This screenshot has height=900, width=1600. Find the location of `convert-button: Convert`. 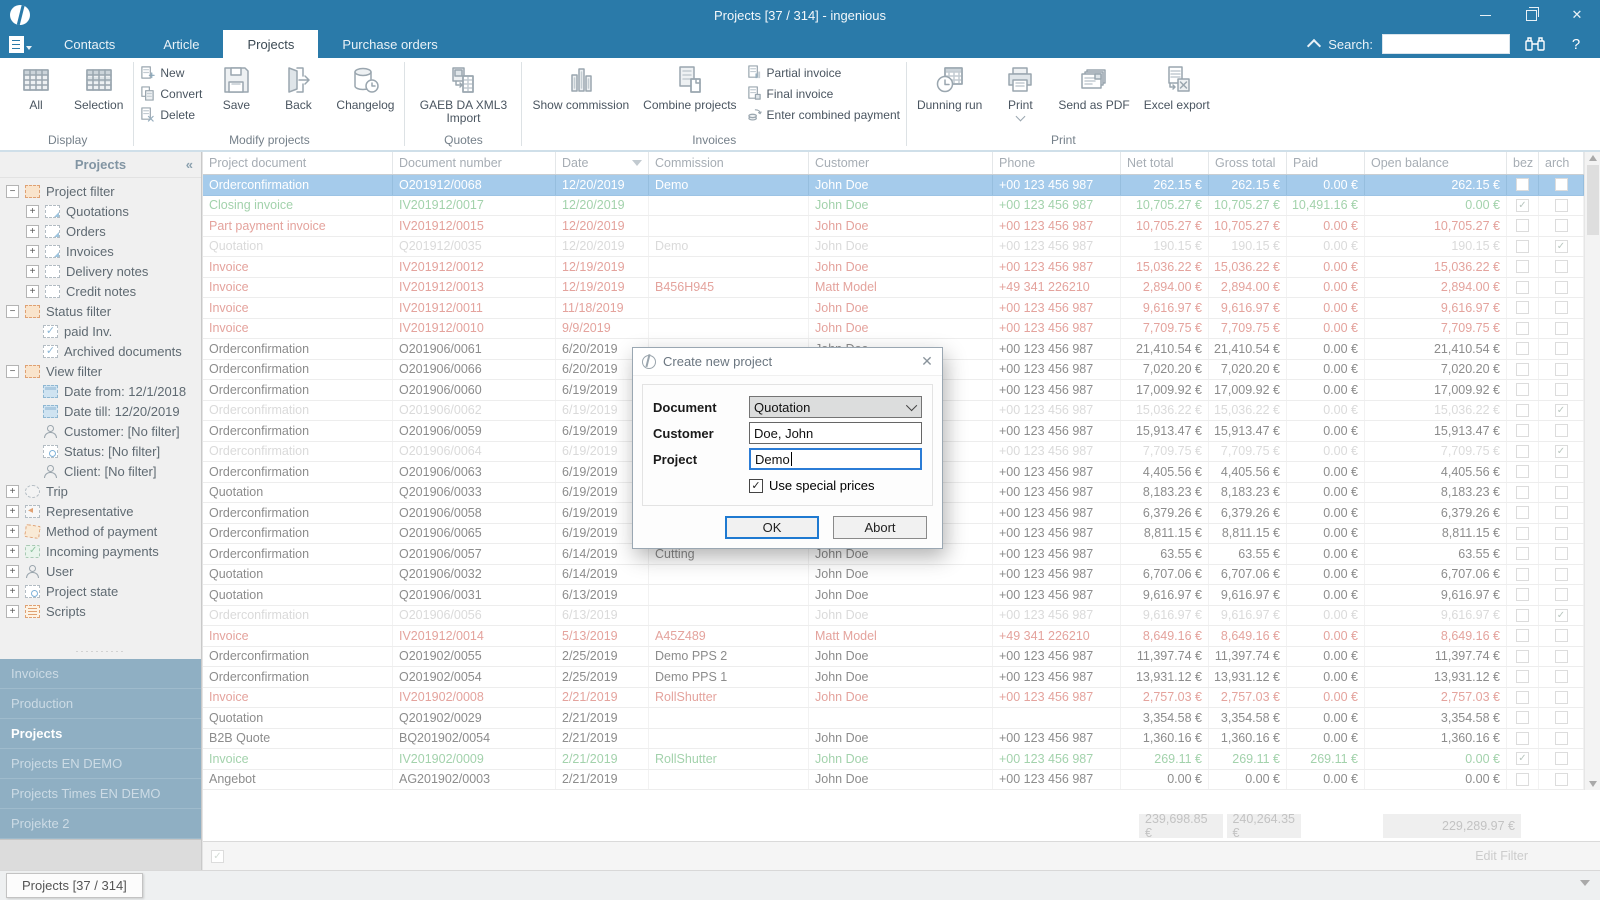

convert-button: Convert is located at coordinates (171, 93).